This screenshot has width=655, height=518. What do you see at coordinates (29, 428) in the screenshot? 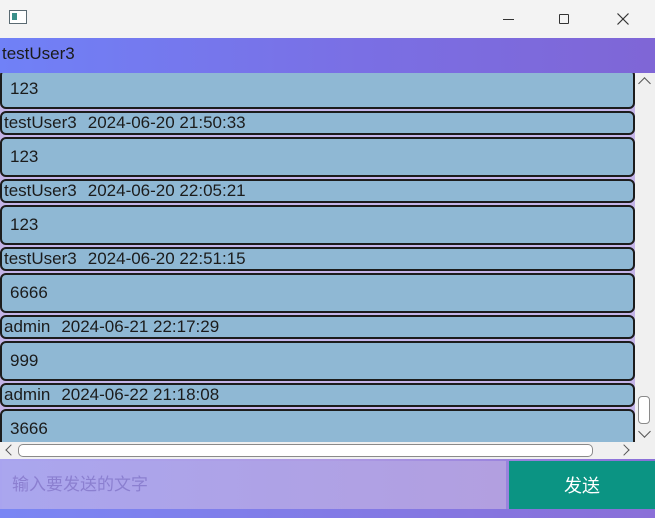
I see `message-text: 3666` at bounding box center [29, 428].